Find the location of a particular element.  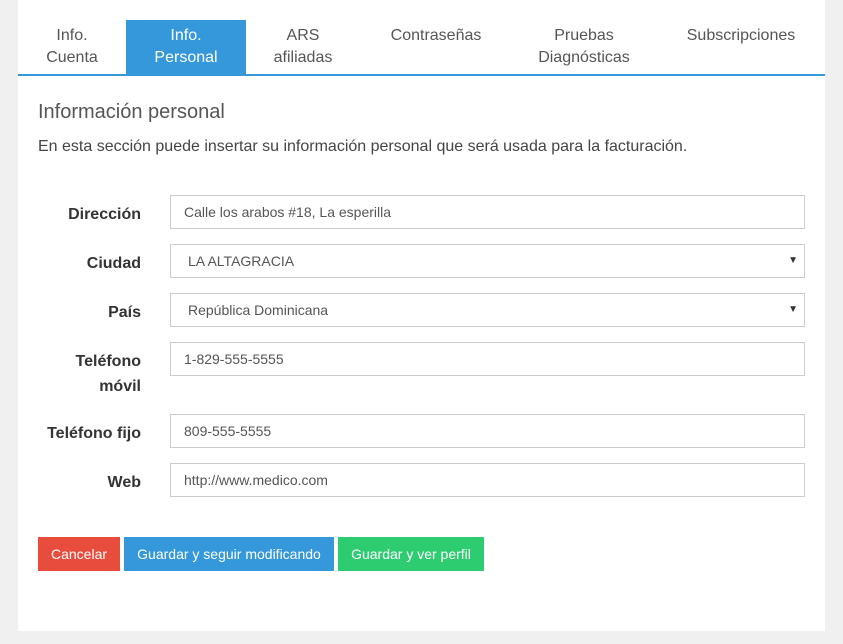

tab-pruebas-diagnosticas: Pruebas Diagnósticas is located at coordinates (584, 47).